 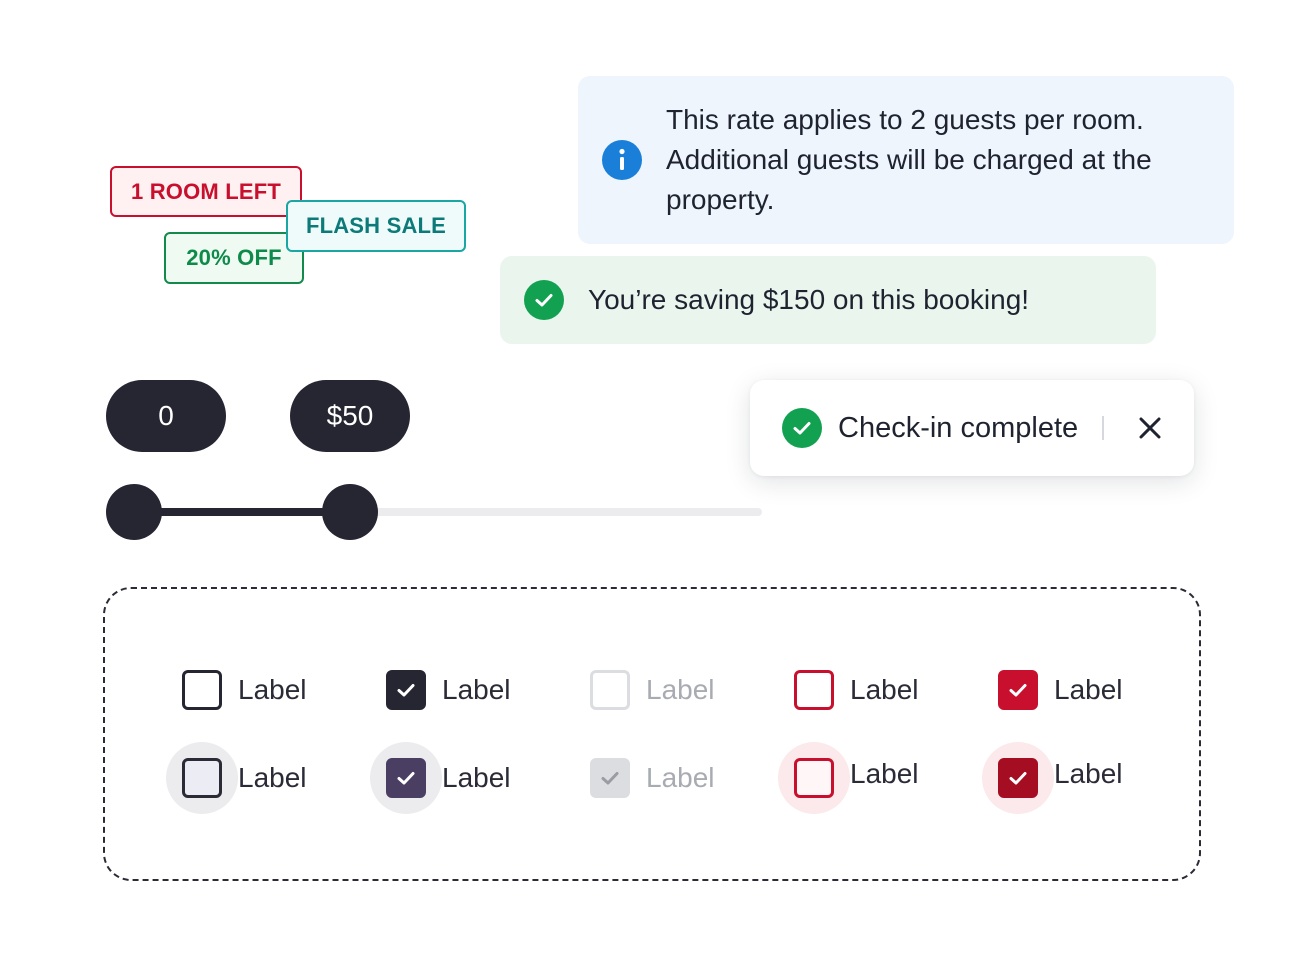 I want to click on toast-close-button, so click(x=1150, y=428).